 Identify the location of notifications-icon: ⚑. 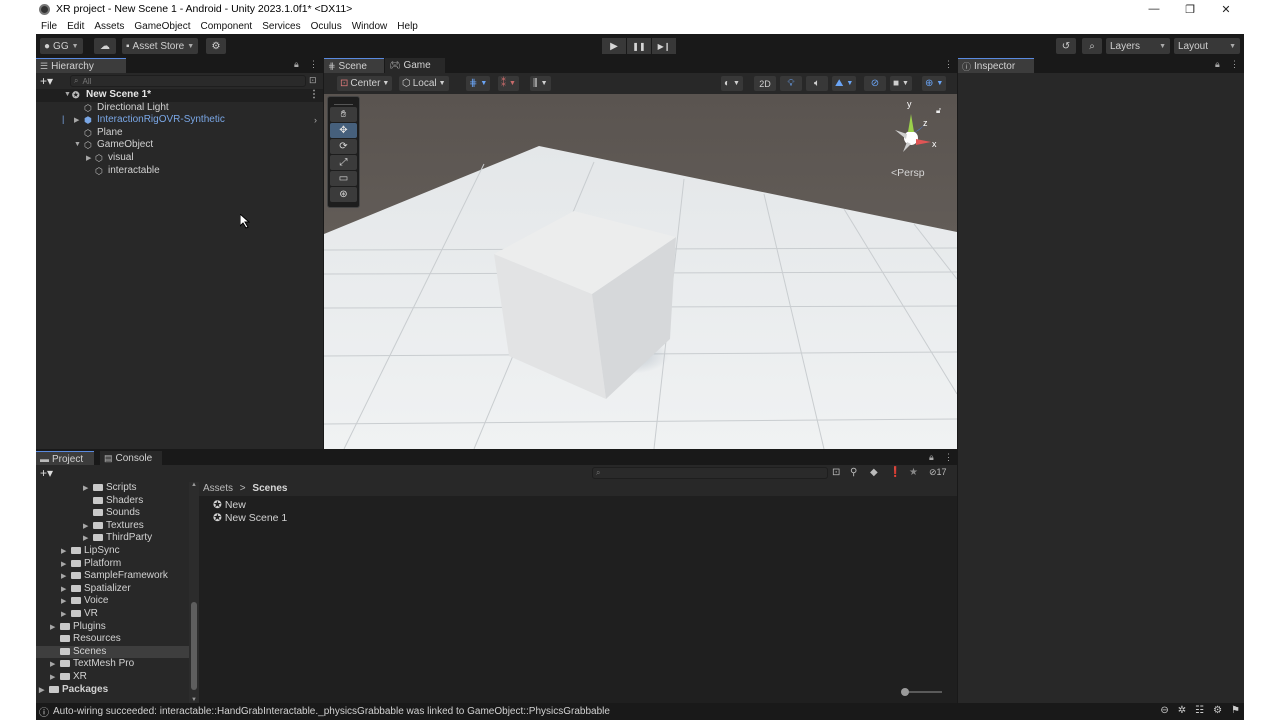
(1235, 710).